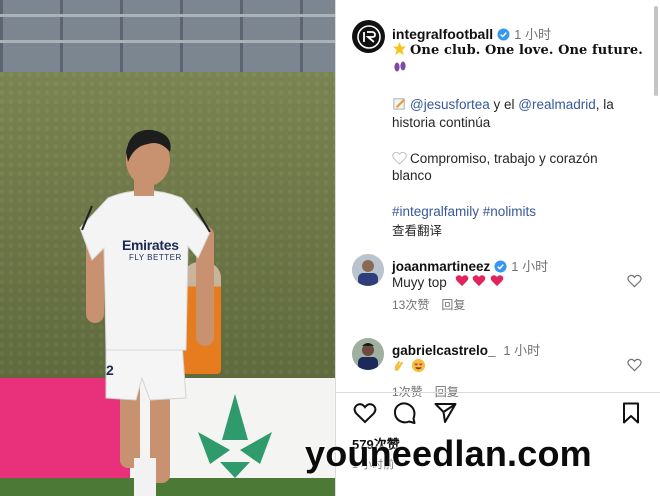  What do you see at coordinates (399, 105) in the screenshot?
I see `pencil-emoji-icon` at bounding box center [399, 105].